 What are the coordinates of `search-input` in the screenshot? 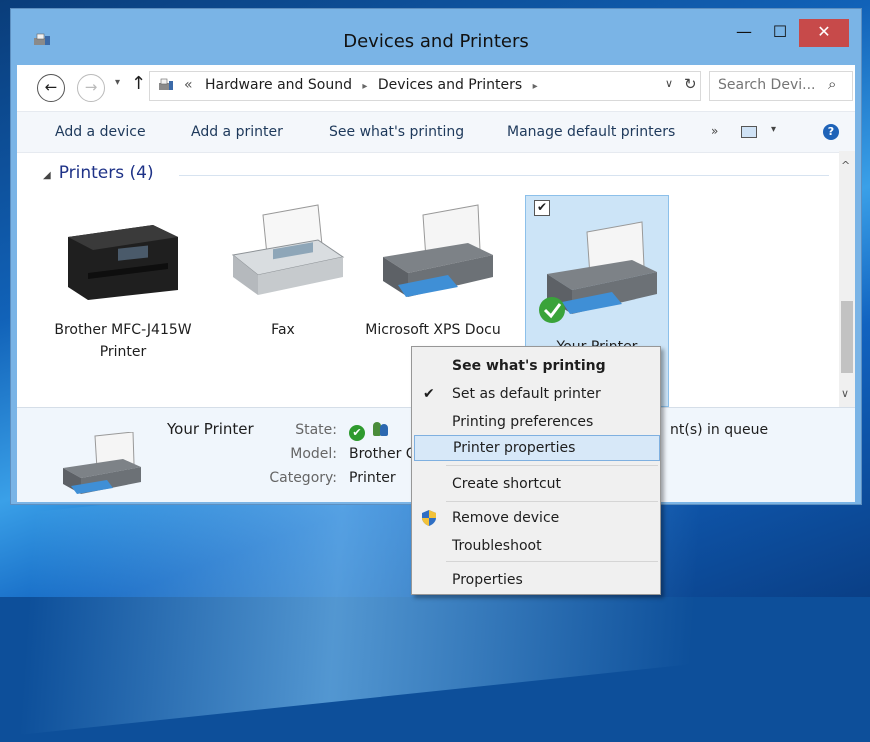 It's located at (769, 85).